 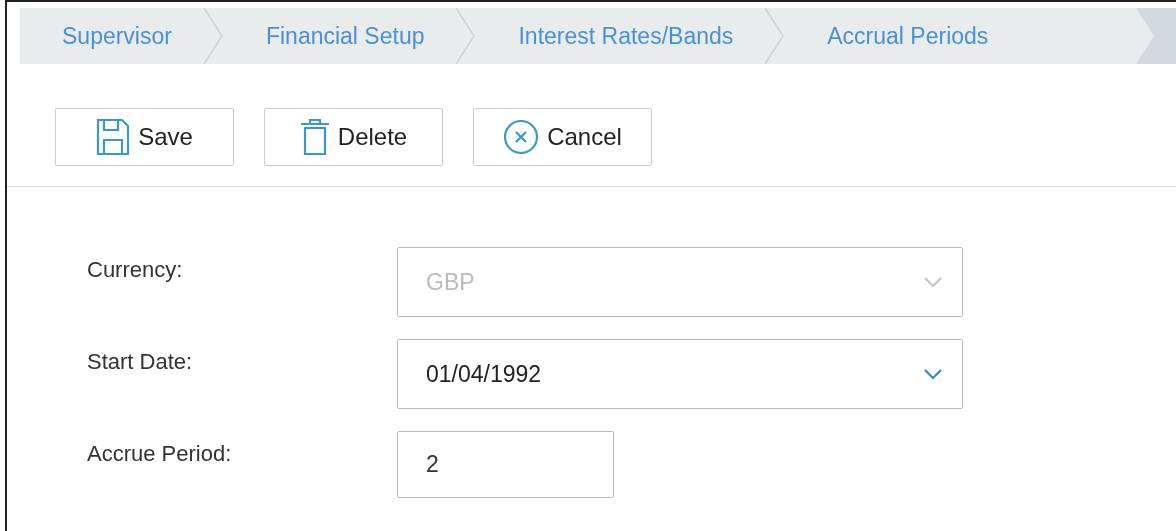 I want to click on dropdown-field: GBP, so click(x=680, y=282).